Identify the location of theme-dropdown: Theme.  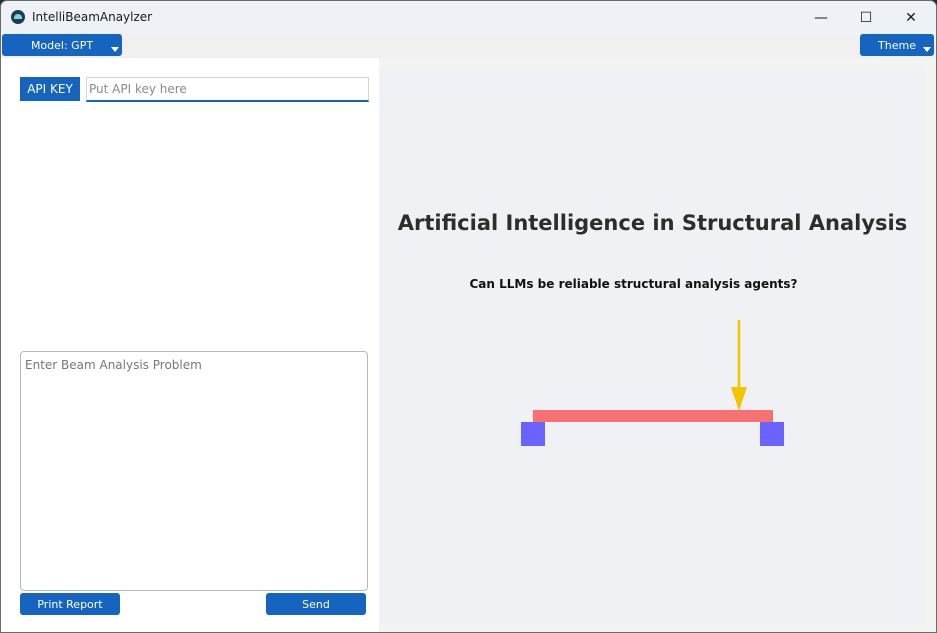
(897, 45).